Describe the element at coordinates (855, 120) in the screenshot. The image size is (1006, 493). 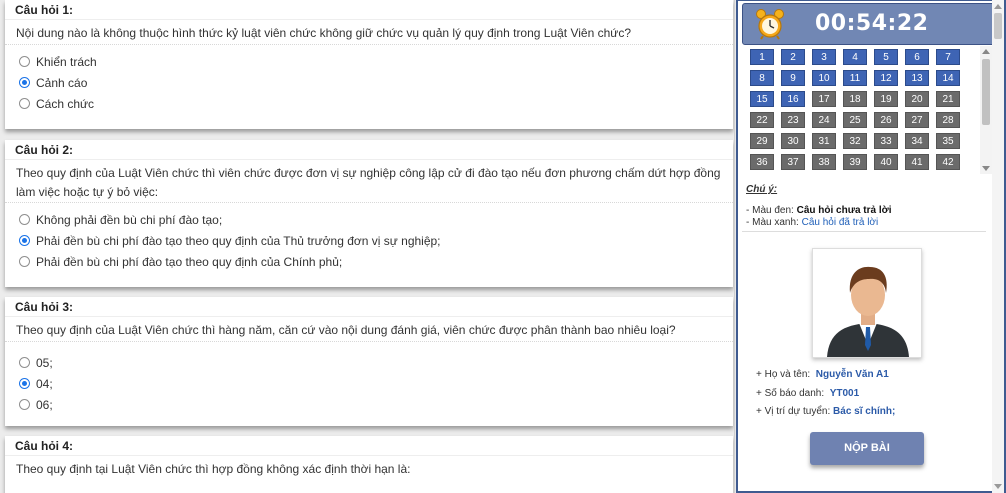
I see `question-nav-25: 25` at that location.